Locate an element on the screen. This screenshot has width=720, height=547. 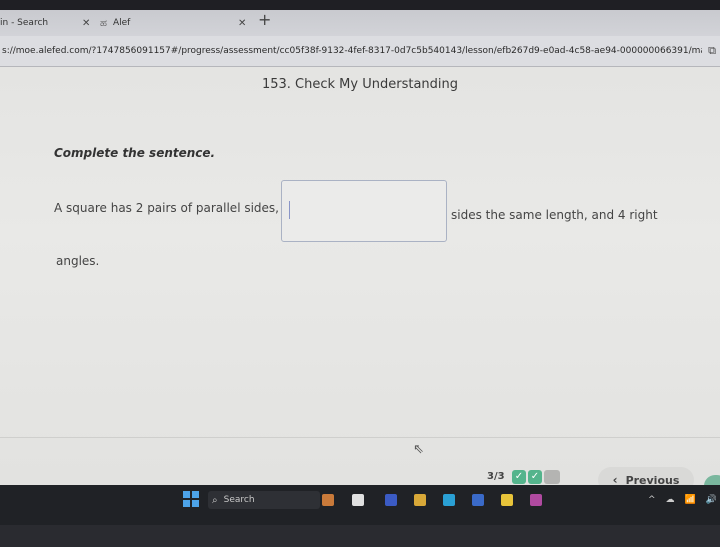
game-icon is located at coordinates (328, 500).